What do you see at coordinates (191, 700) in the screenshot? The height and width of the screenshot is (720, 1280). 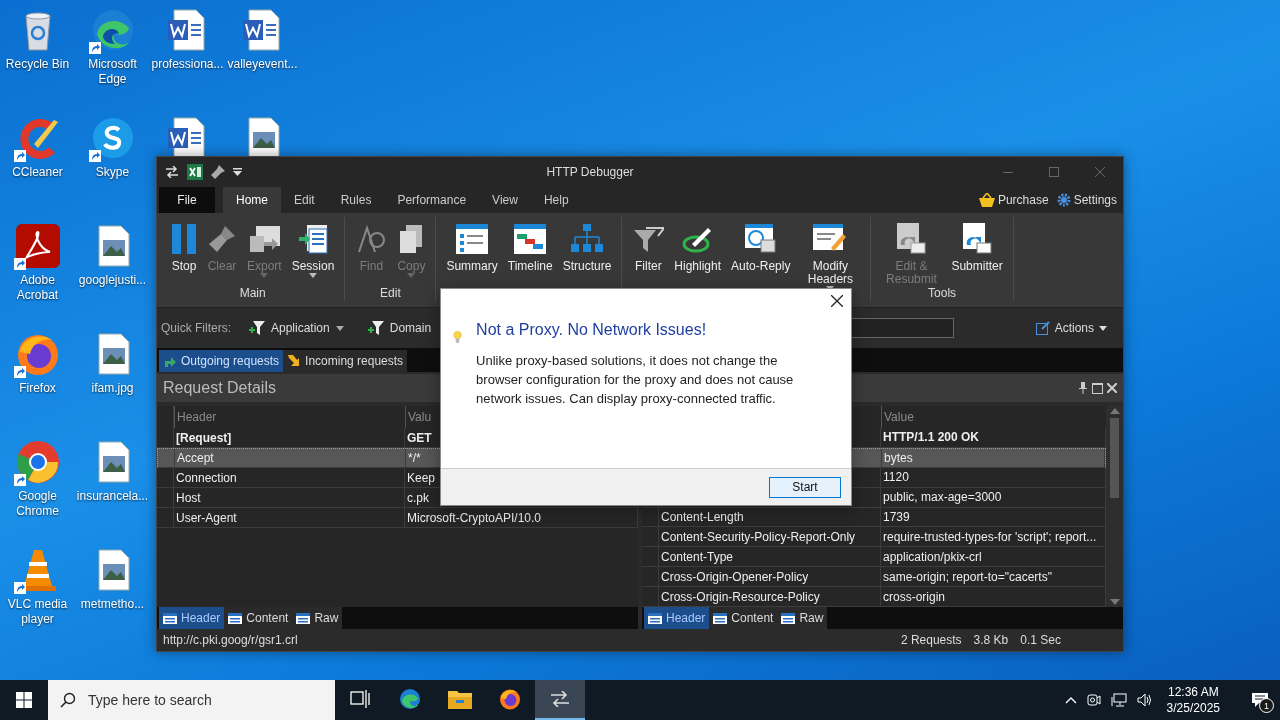 I see `taskbar-search-field: Type here to search` at bounding box center [191, 700].